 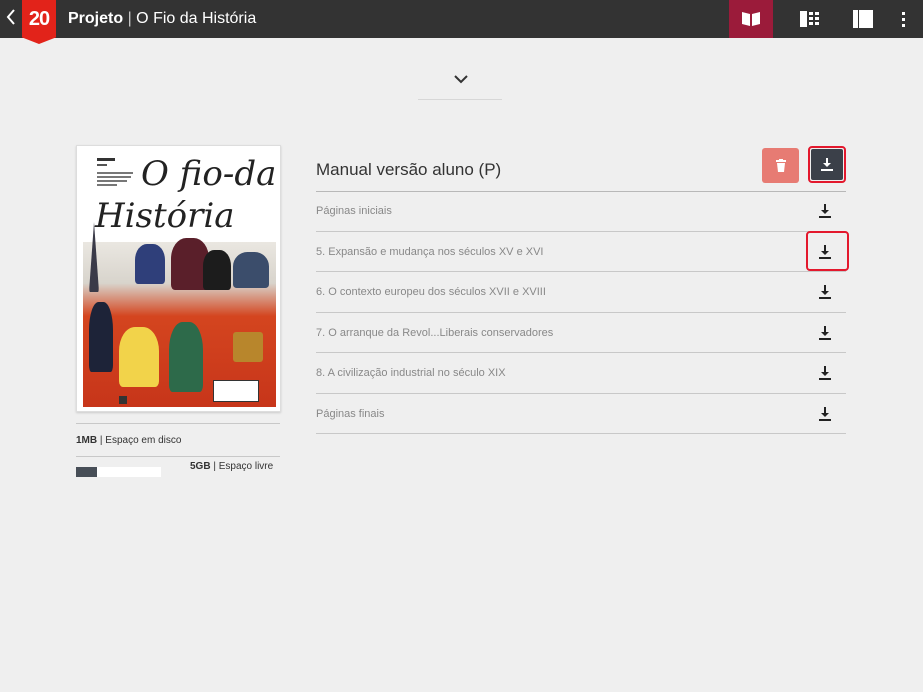 I want to click on storage-progress-bar, so click(x=118, y=472).